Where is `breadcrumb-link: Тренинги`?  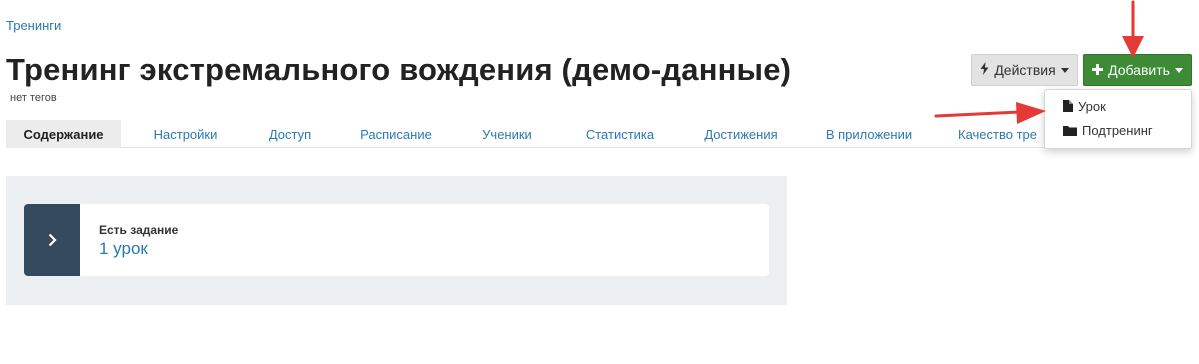
breadcrumb-link: Тренинги is located at coordinates (33, 25).